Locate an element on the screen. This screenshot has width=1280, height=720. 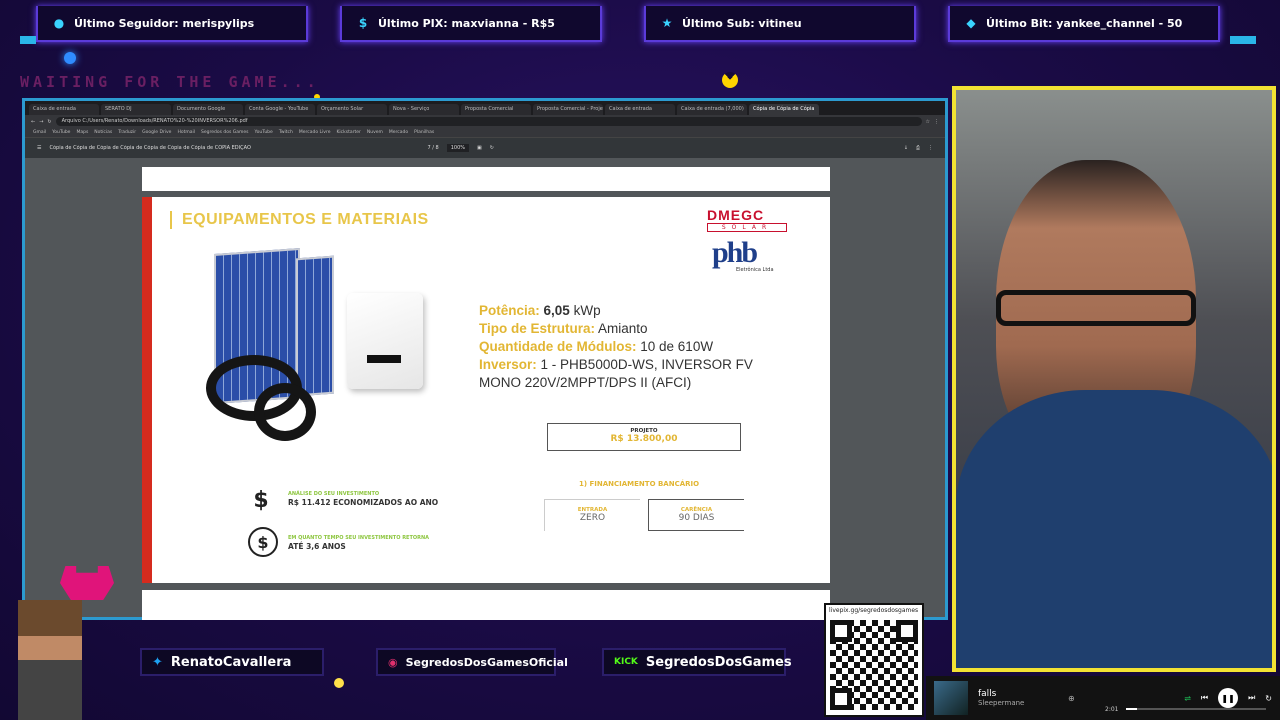
estrutura-value: Amianto is located at coordinates (623, 328).